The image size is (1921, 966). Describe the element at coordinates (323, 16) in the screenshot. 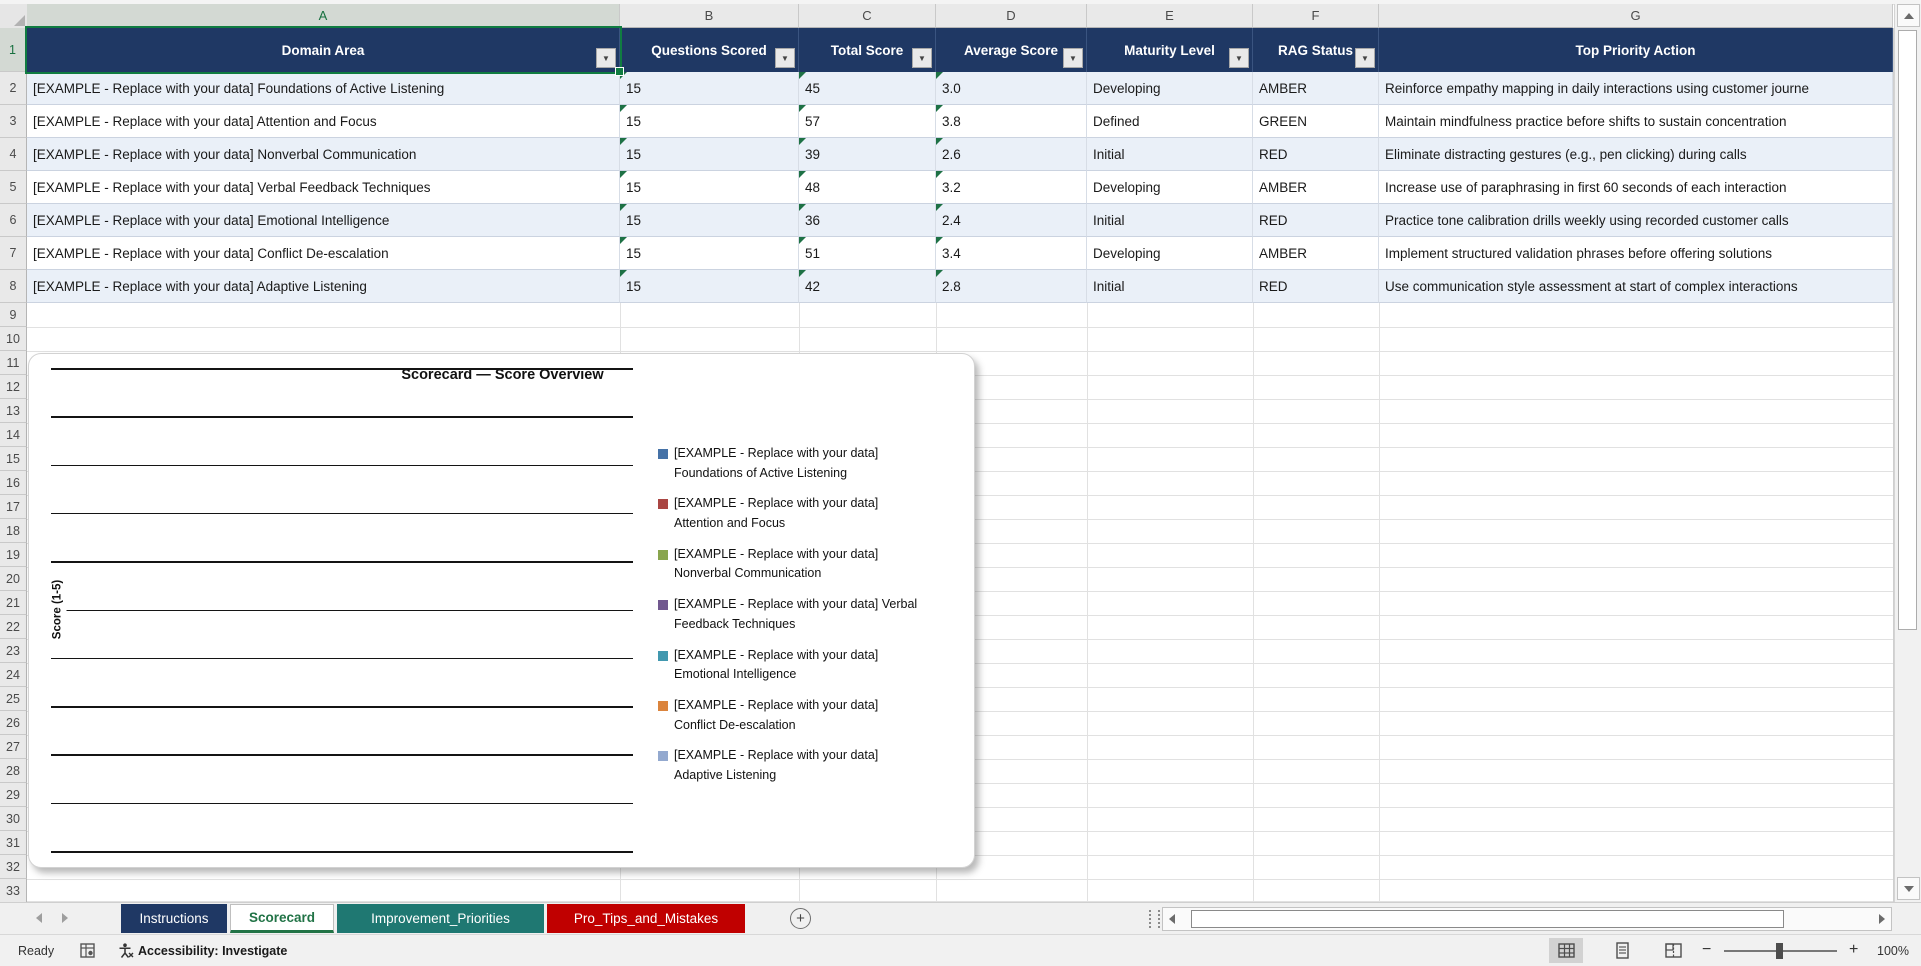

I see `column-header-A: A` at that location.